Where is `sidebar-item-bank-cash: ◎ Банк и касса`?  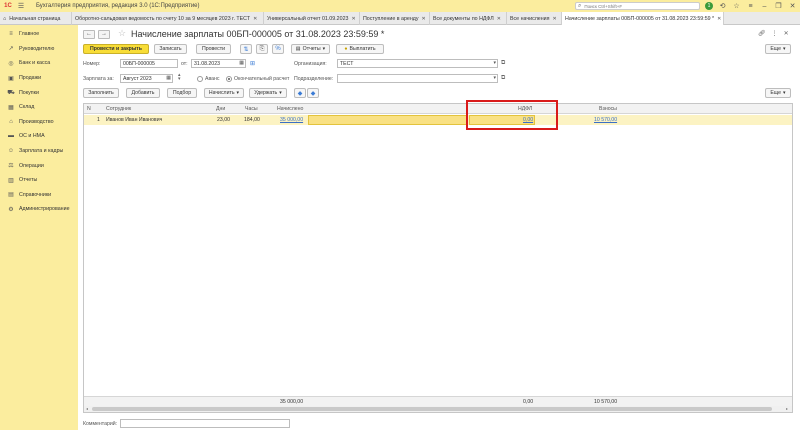 sidebar-item-bank-cash: ◎ Банк и касса is located at coordinates (39, 63).